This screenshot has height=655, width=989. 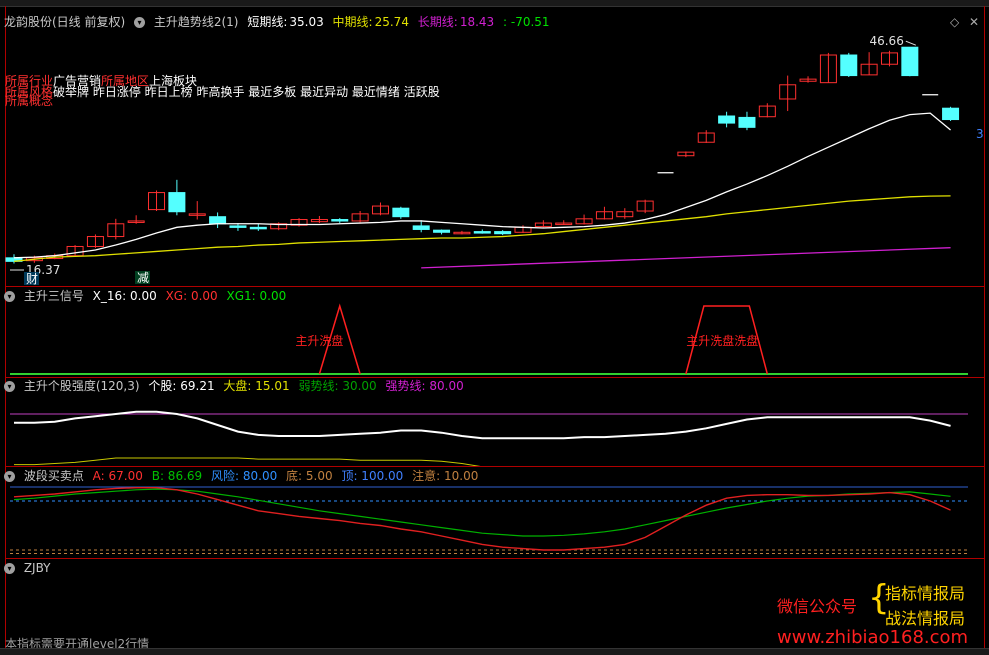 I want to click on strength-chart, so click(x=494, y=422).